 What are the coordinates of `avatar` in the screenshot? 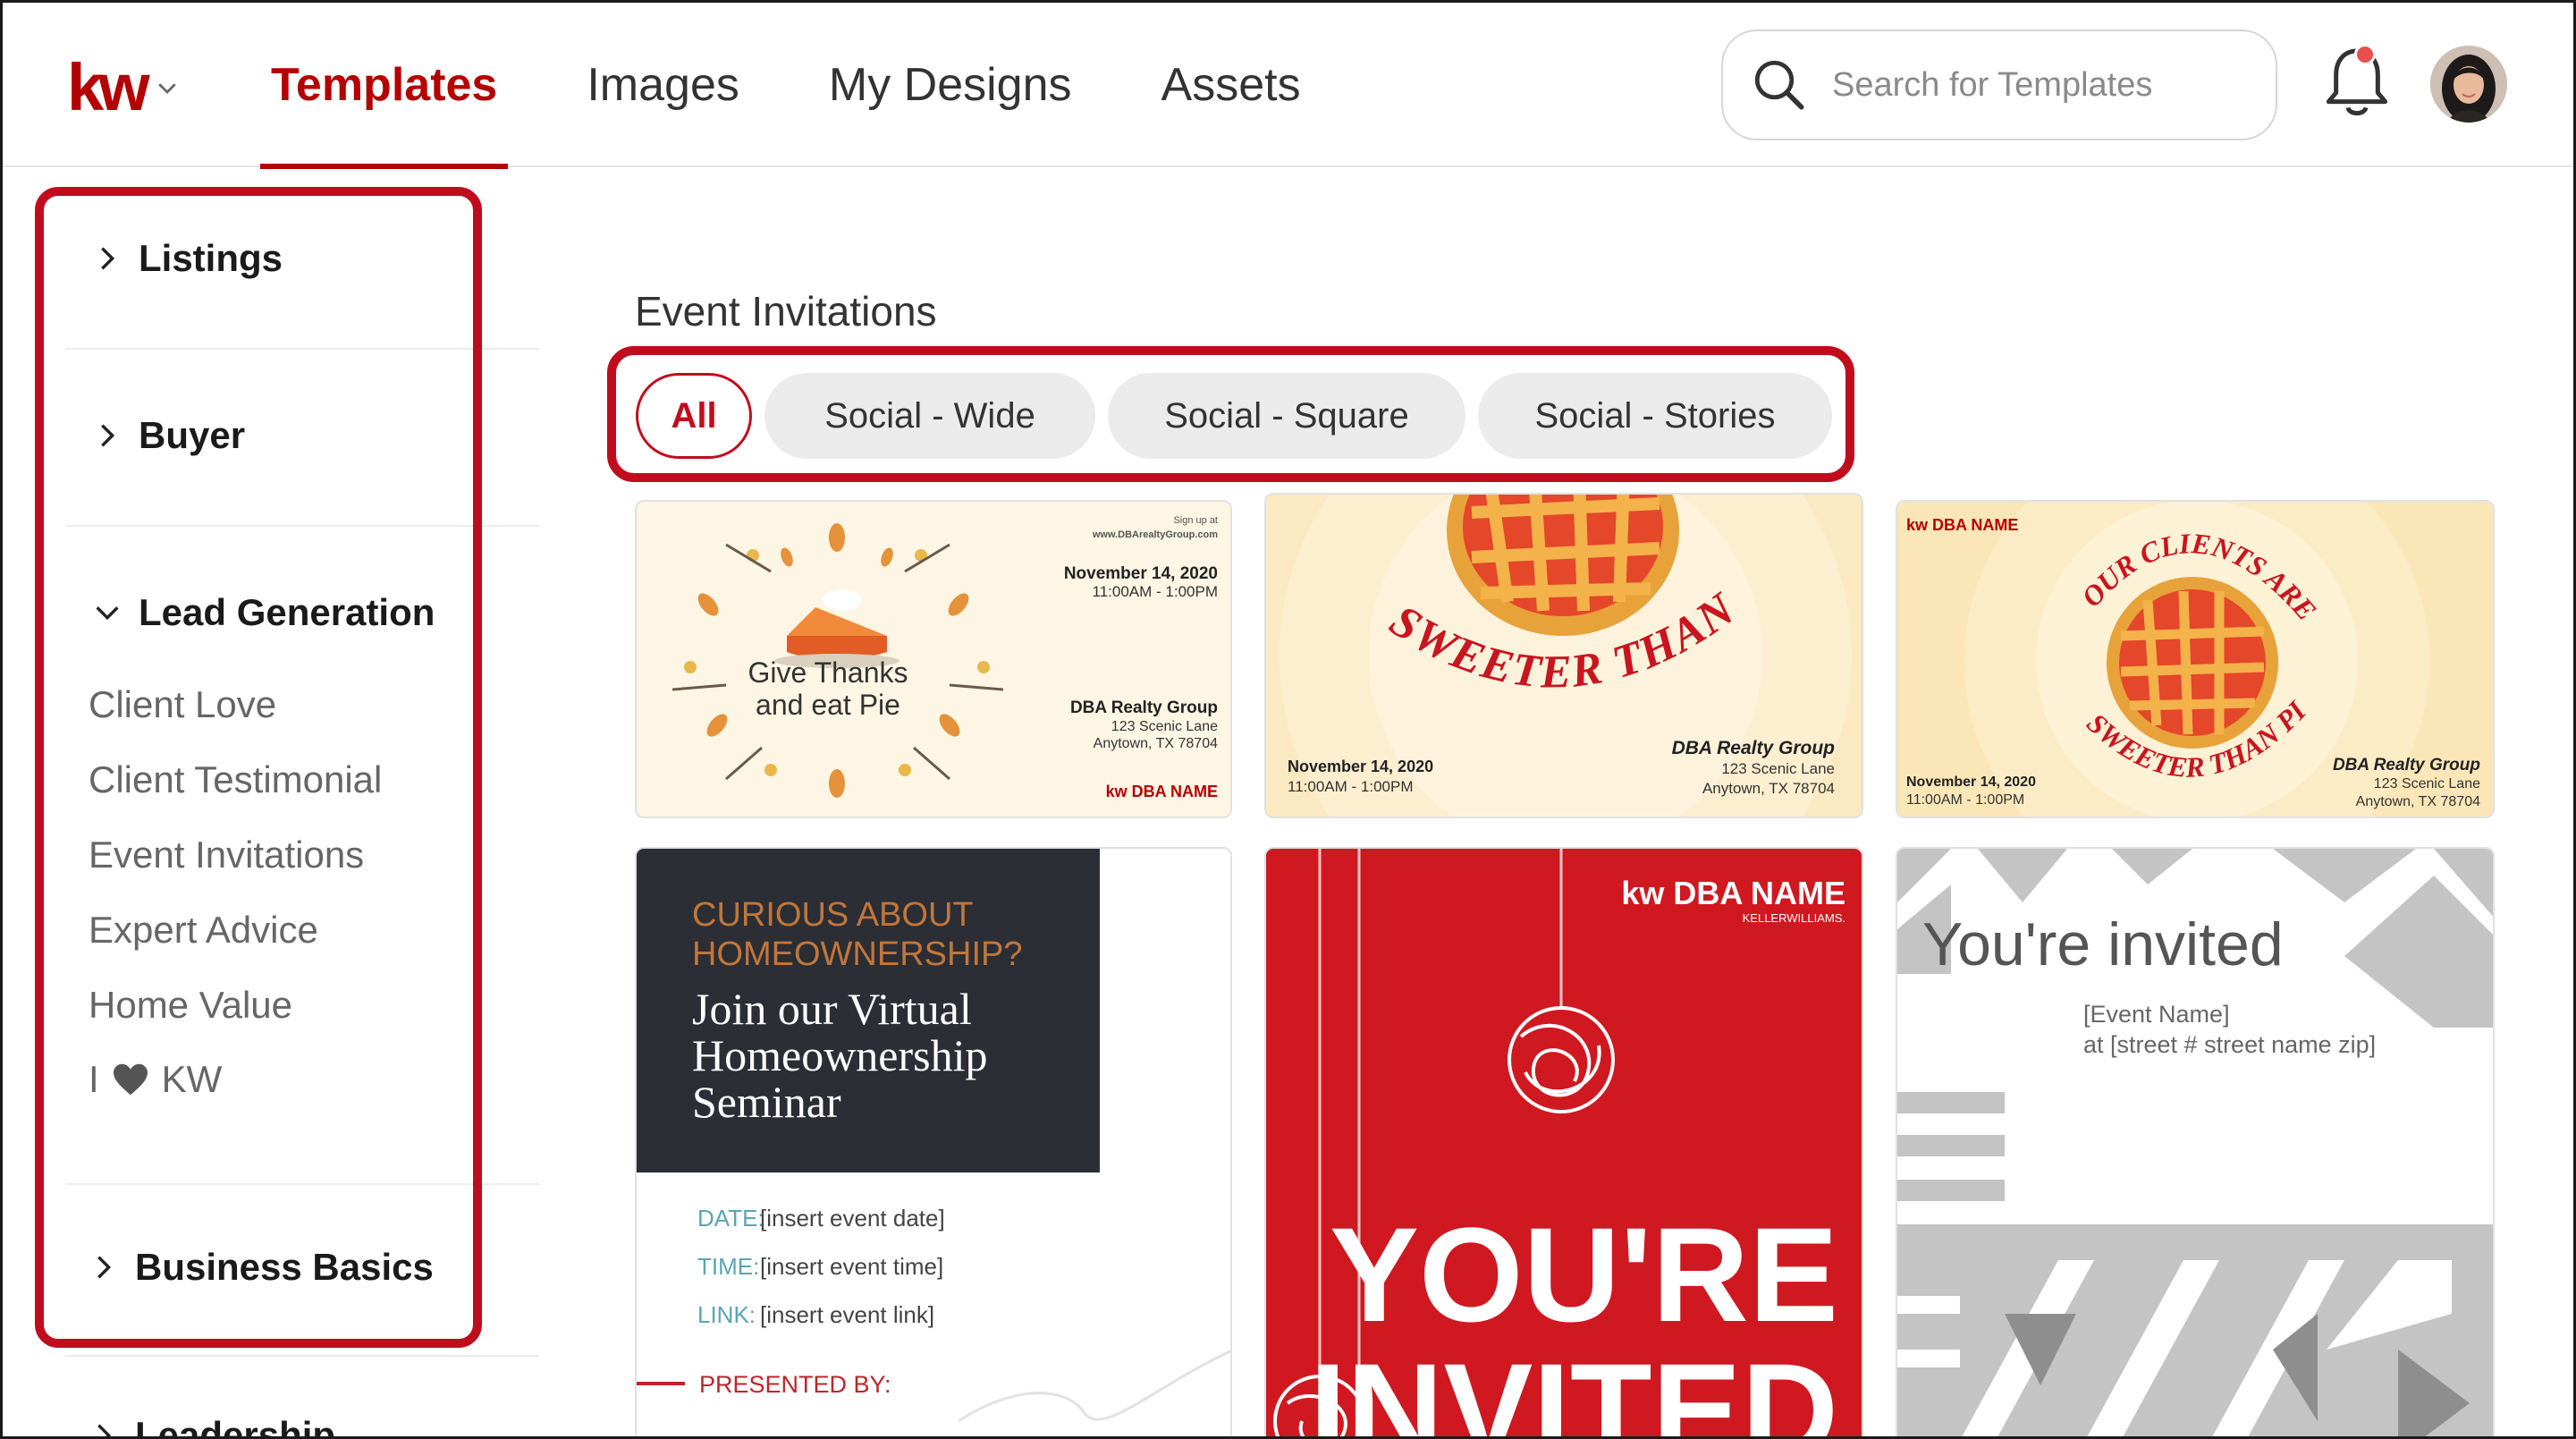 It's located at (2468, 85).